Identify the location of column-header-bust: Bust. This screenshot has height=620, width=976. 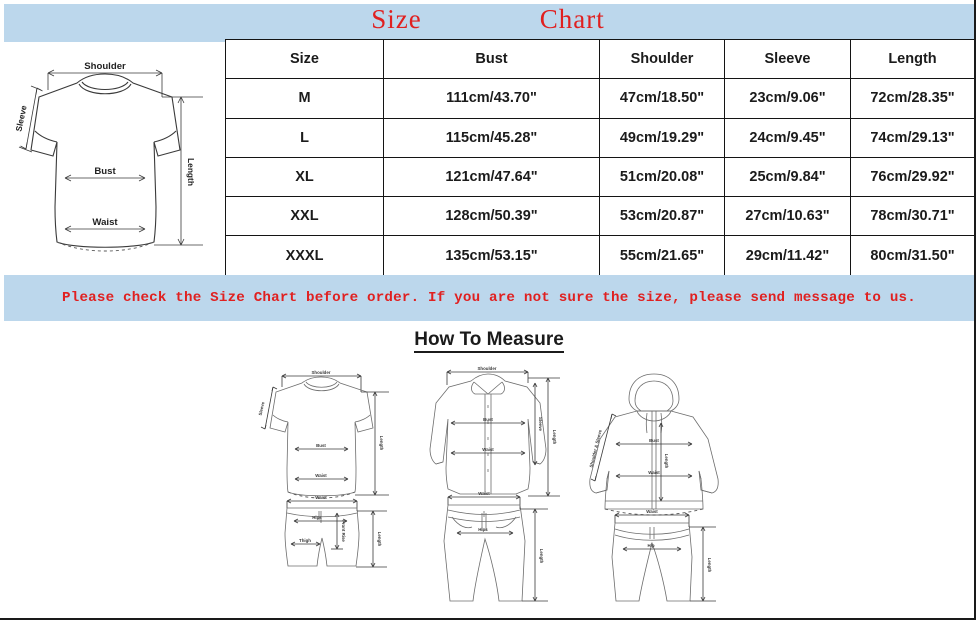
(491, 59).